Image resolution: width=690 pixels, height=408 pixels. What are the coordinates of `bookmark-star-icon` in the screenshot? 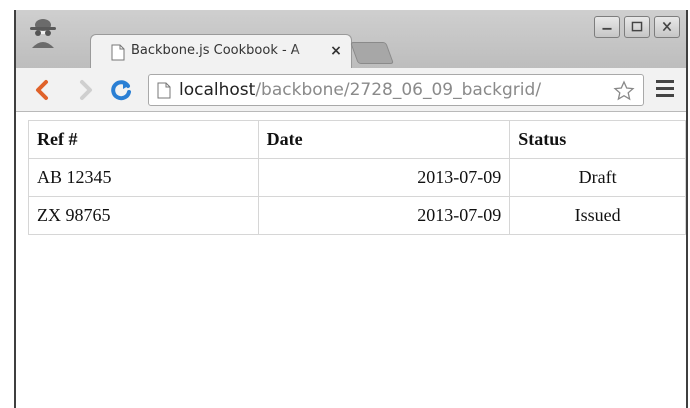 It's located at (624, 91).